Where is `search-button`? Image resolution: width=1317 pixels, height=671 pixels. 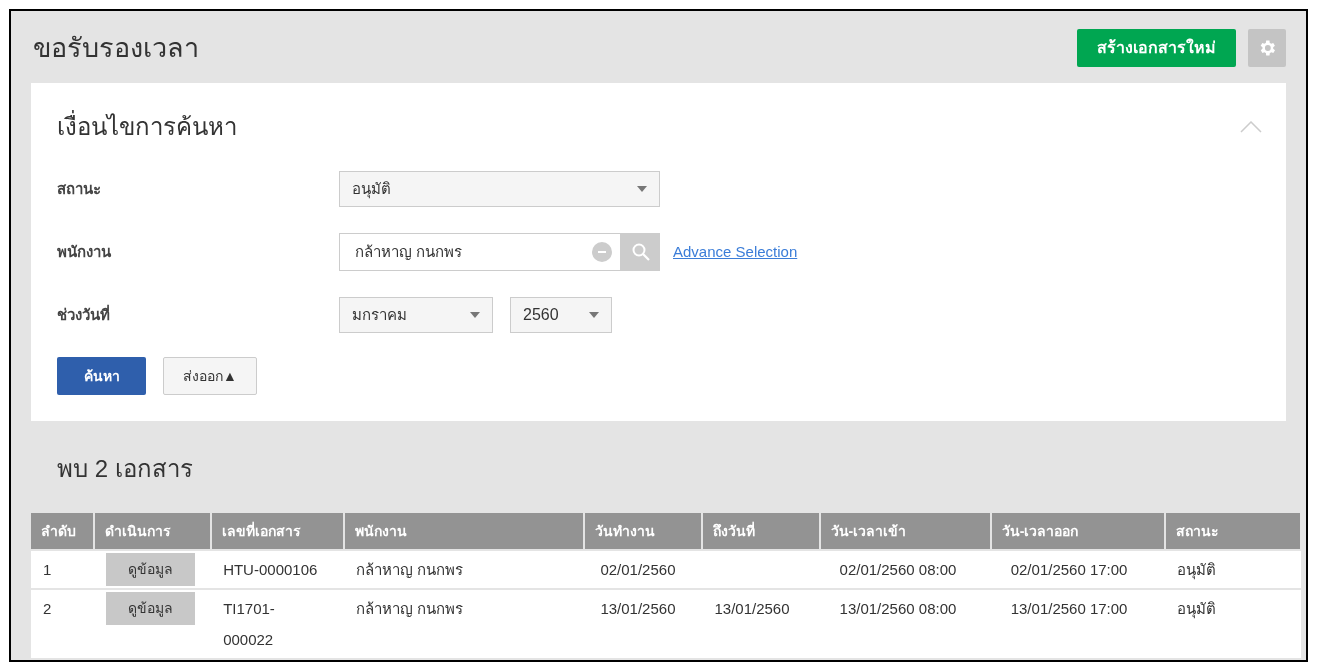
search-button is located at coordinates (640, 252).